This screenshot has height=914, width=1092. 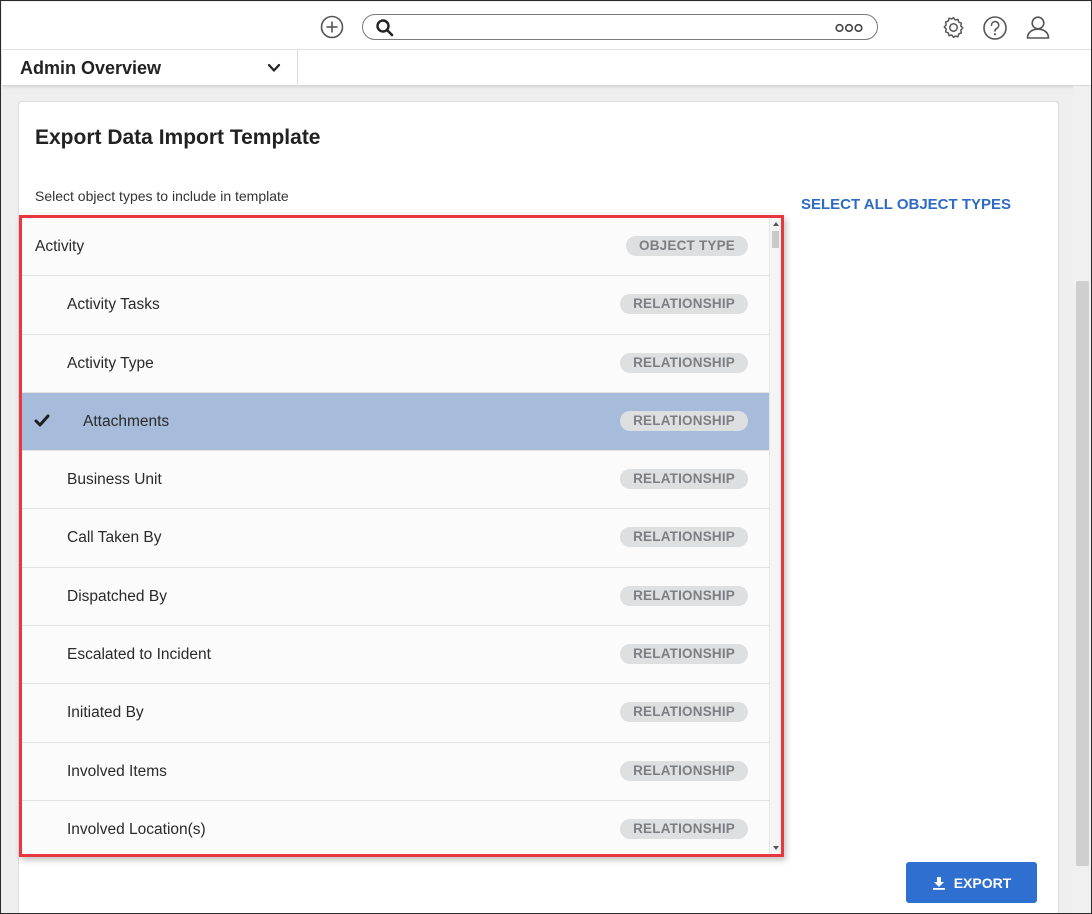 I want to click on list-item-name: Activity, so click(x=60, y=246).